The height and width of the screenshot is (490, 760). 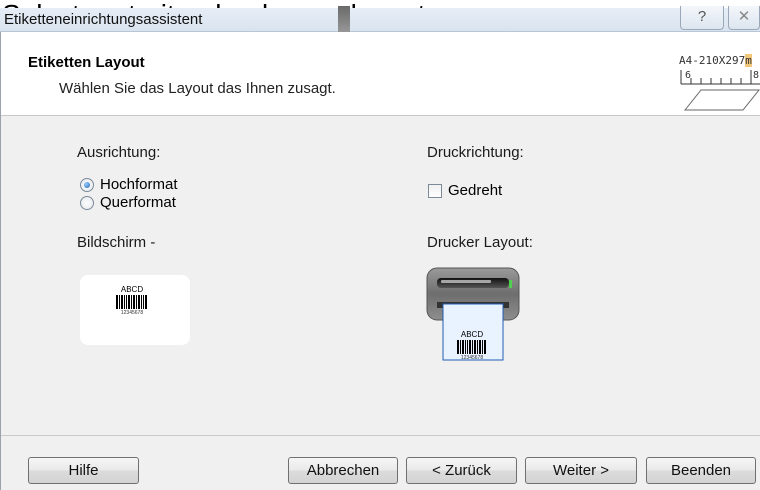 What do you see at coordinates (475, 190) in the screenshot?
I see `rotated-label: Gedreht` at bounding box center [475, 190].